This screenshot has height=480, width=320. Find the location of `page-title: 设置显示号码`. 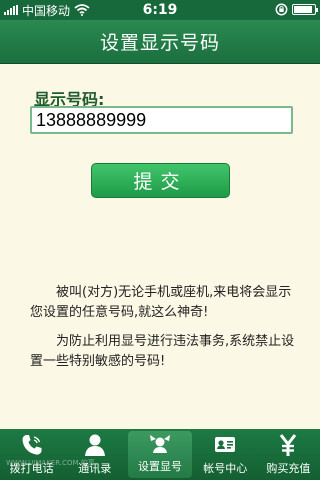

page-title: 设置显示号码 is located at coordinates (159, 43).